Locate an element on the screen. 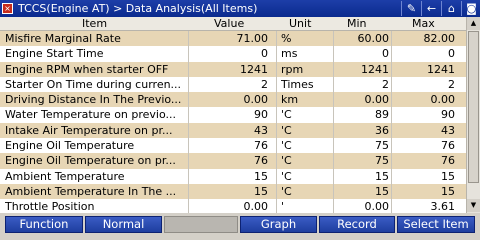  cell-unit: ' is located at coordinates (283, 206).